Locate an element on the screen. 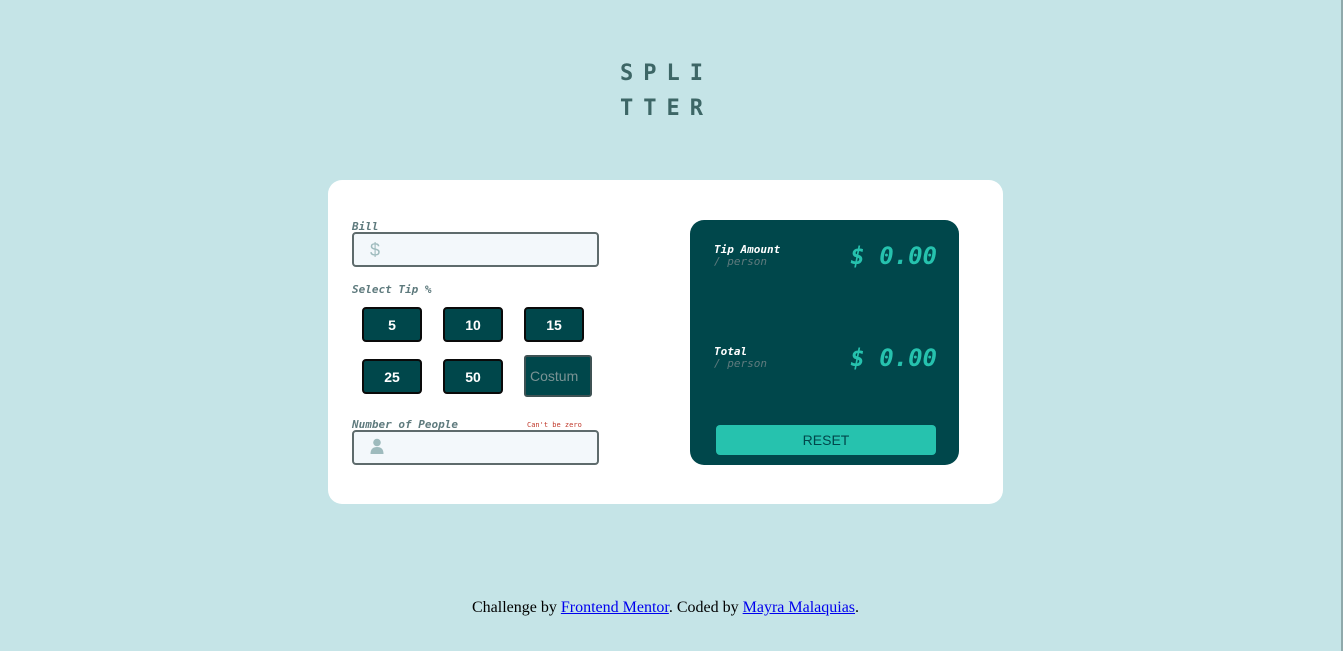 The image size is (1343, 651). bill-field: $ is located at coordinates (475, 249).